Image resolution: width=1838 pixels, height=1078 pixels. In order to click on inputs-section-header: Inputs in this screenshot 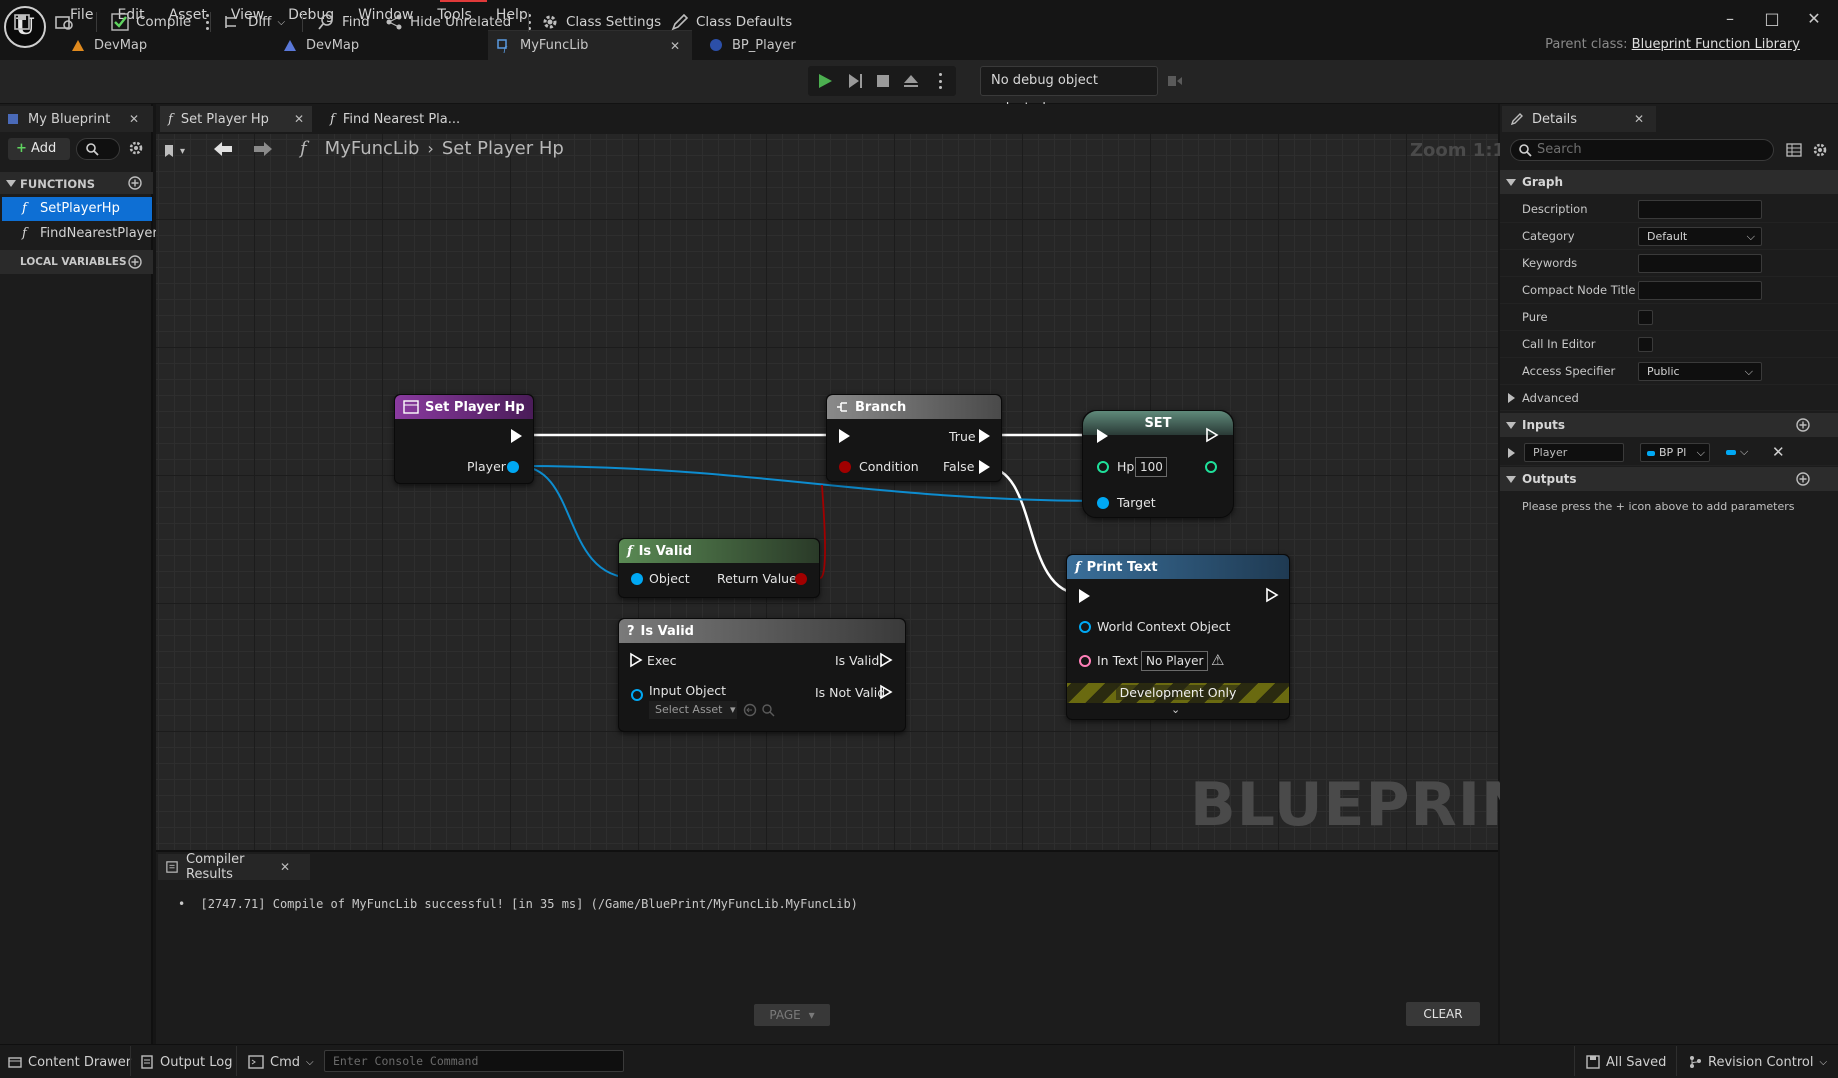, I will do `click(1669, 425)`.